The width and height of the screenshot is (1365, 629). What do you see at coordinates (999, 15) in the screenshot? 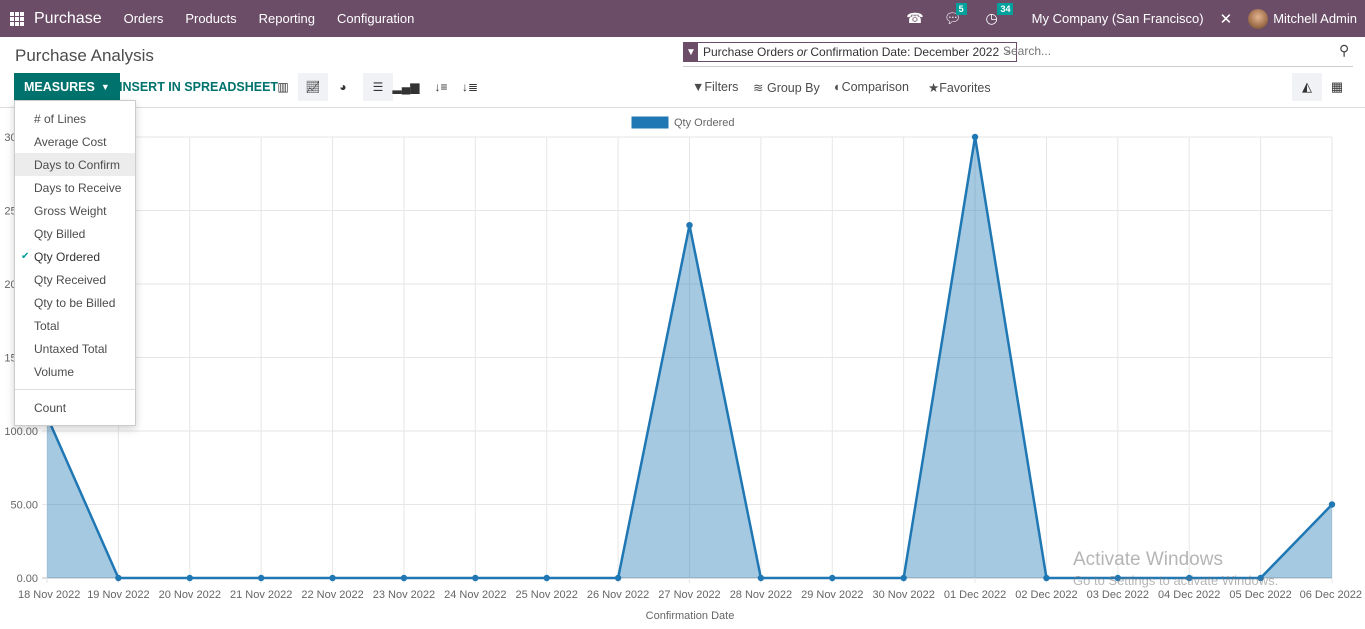
I see `activities-button: ◷ 34` at bounding box center [999, 15].